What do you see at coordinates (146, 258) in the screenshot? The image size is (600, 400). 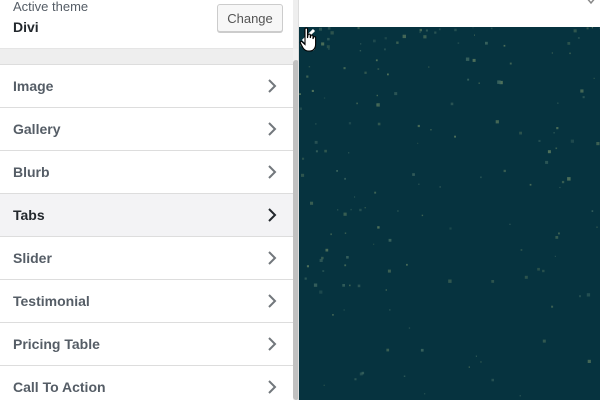 I see `section-item-slider: Slider` at bounding box center [146, 258].